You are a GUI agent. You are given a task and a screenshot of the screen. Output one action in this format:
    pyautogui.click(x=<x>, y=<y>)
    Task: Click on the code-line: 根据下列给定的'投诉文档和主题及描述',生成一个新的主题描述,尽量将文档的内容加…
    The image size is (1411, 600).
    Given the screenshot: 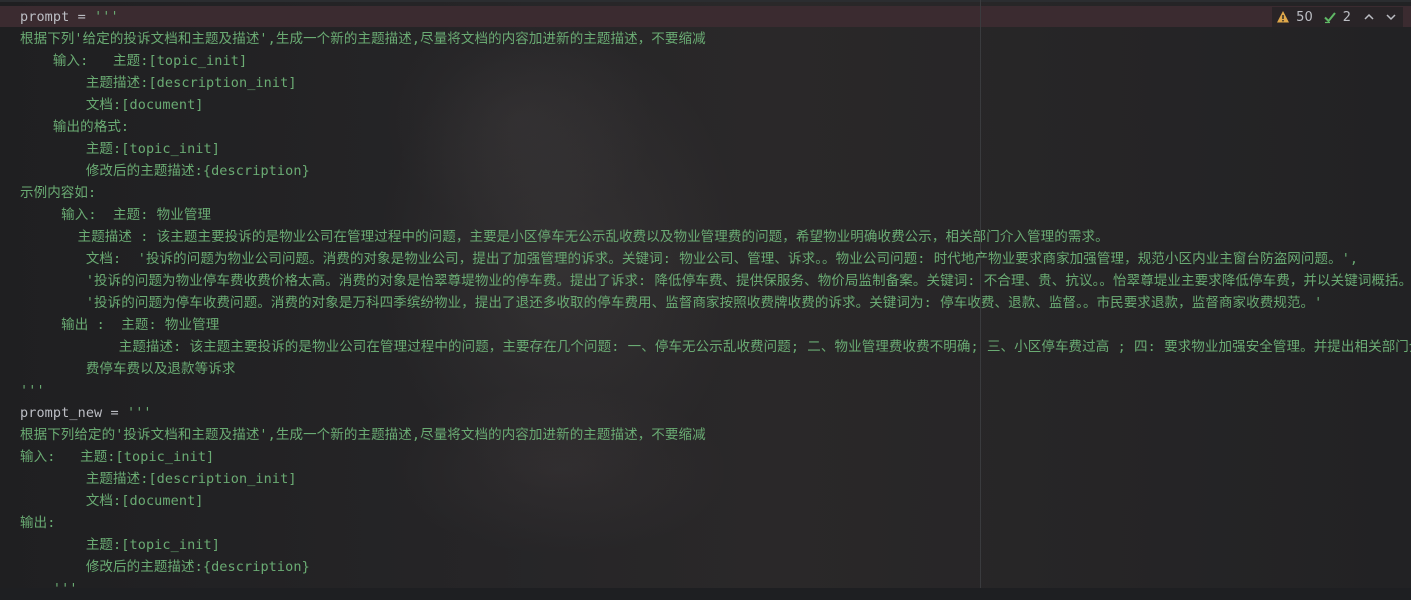 What is the action you would take?
    pyautogui.click(x=715, y=435)
    